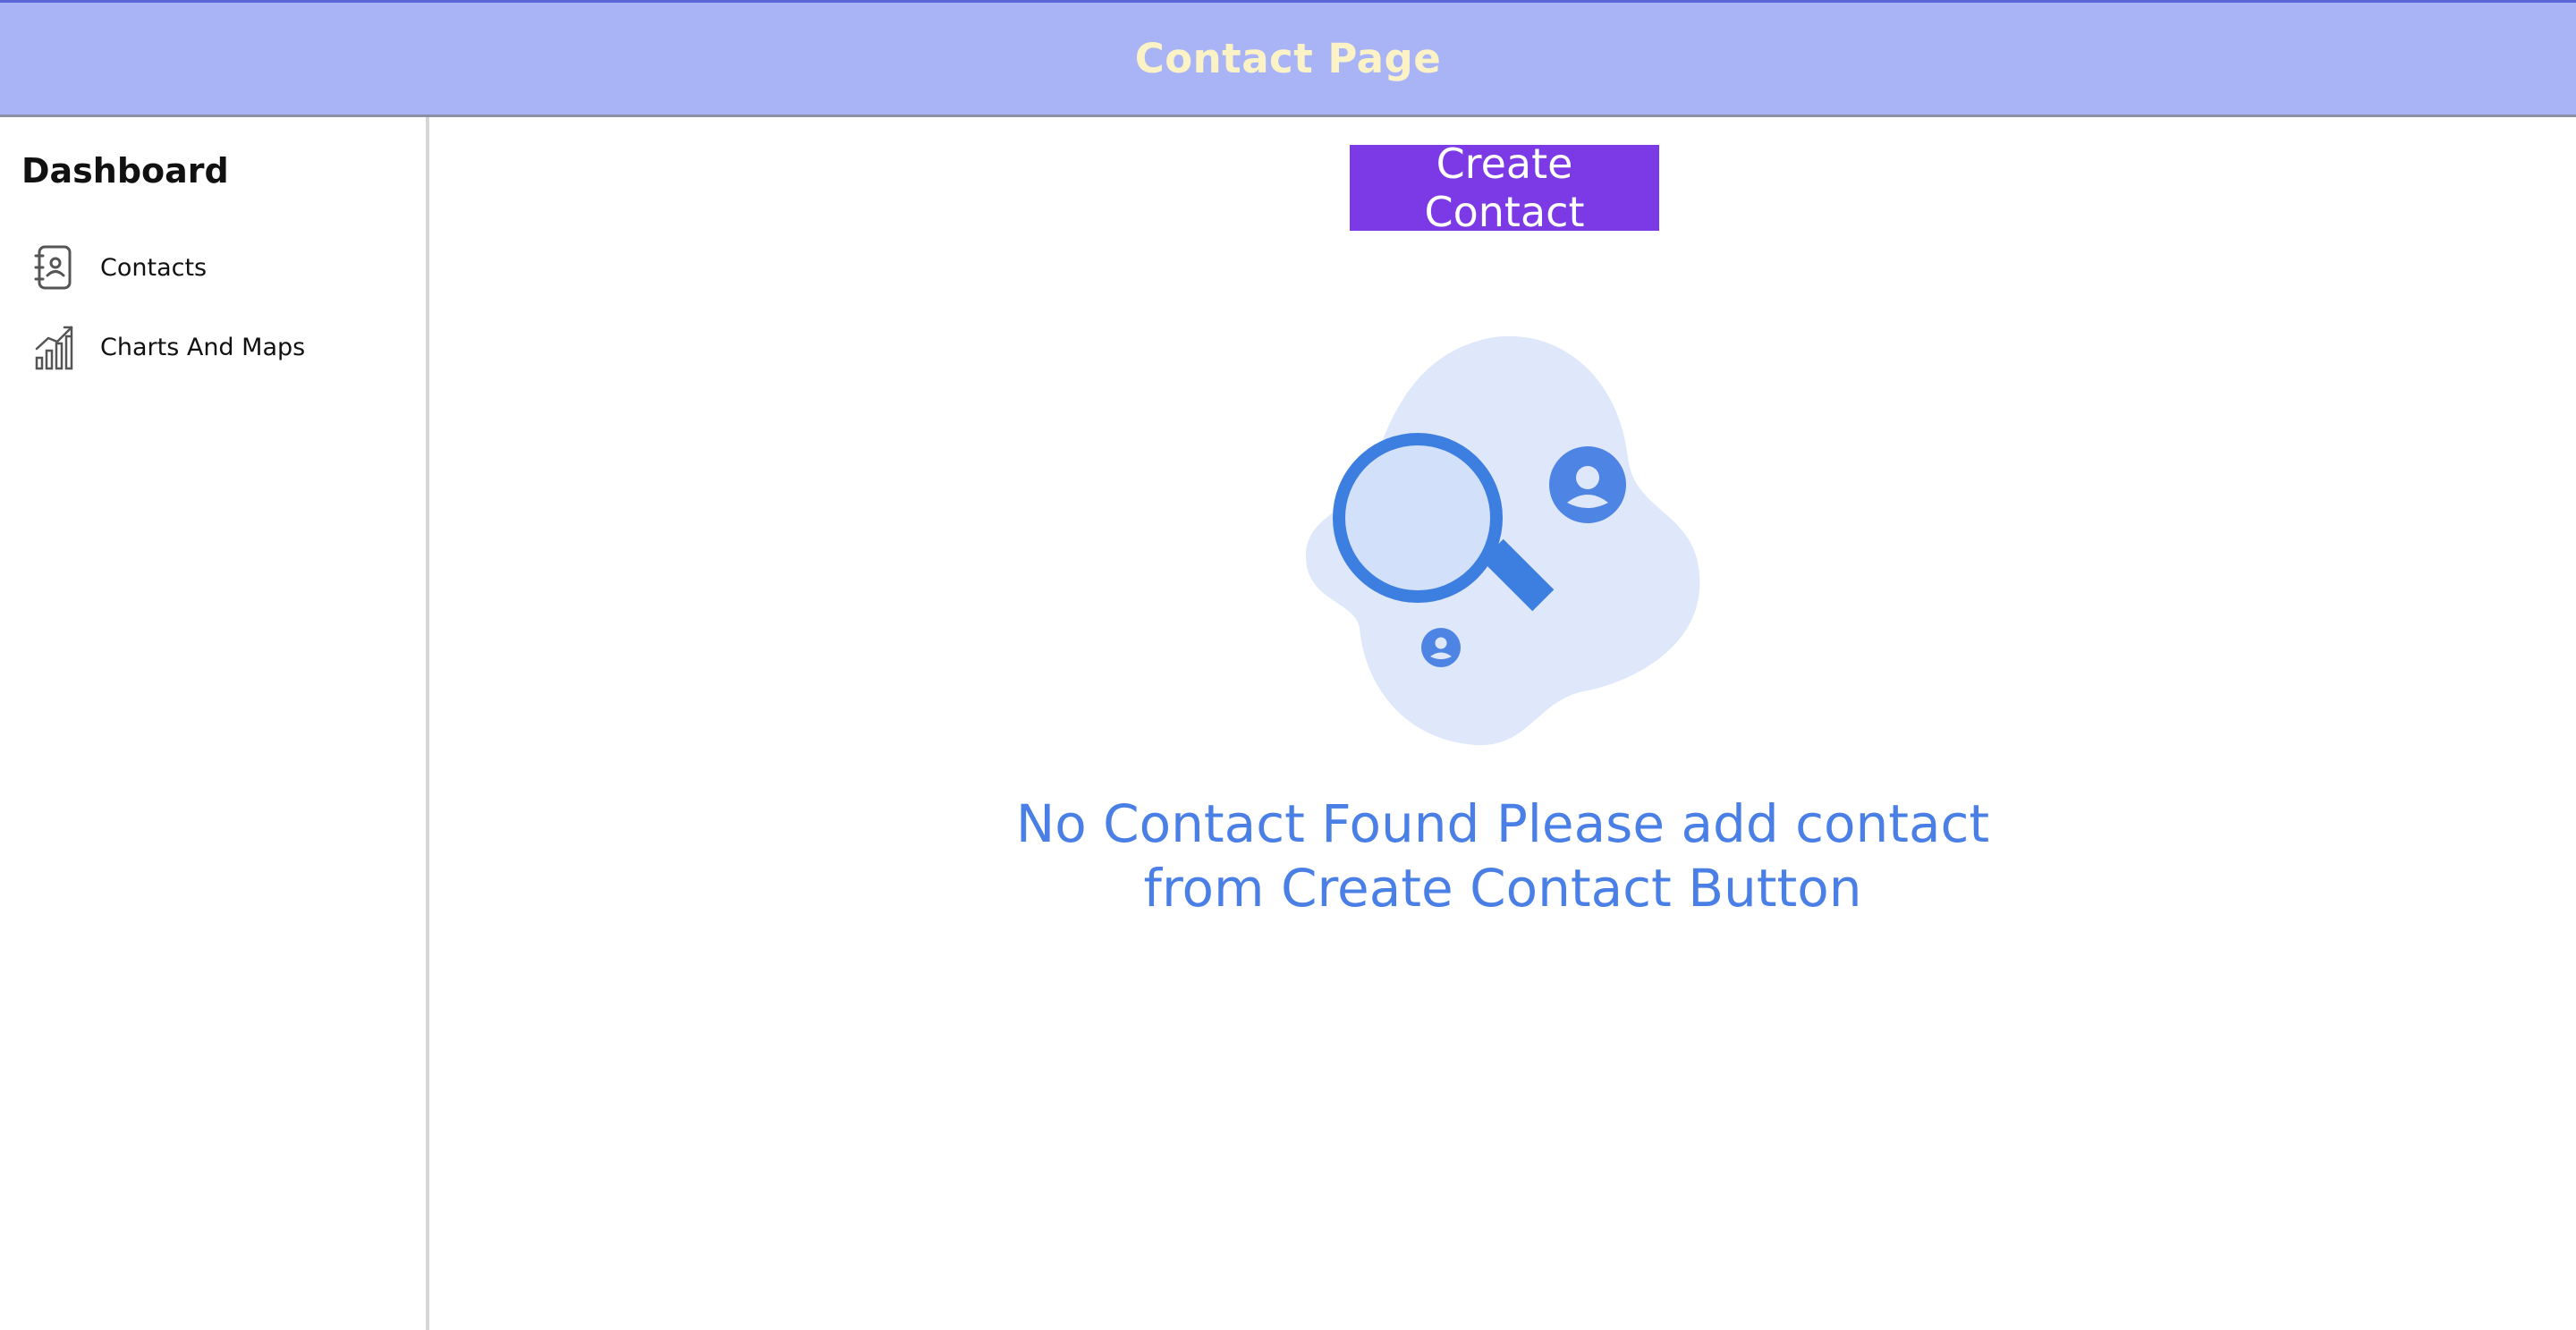  Describe the element at coordinates (1507, 543) in the screenshot. I see `contact-search-illustration` at that location.